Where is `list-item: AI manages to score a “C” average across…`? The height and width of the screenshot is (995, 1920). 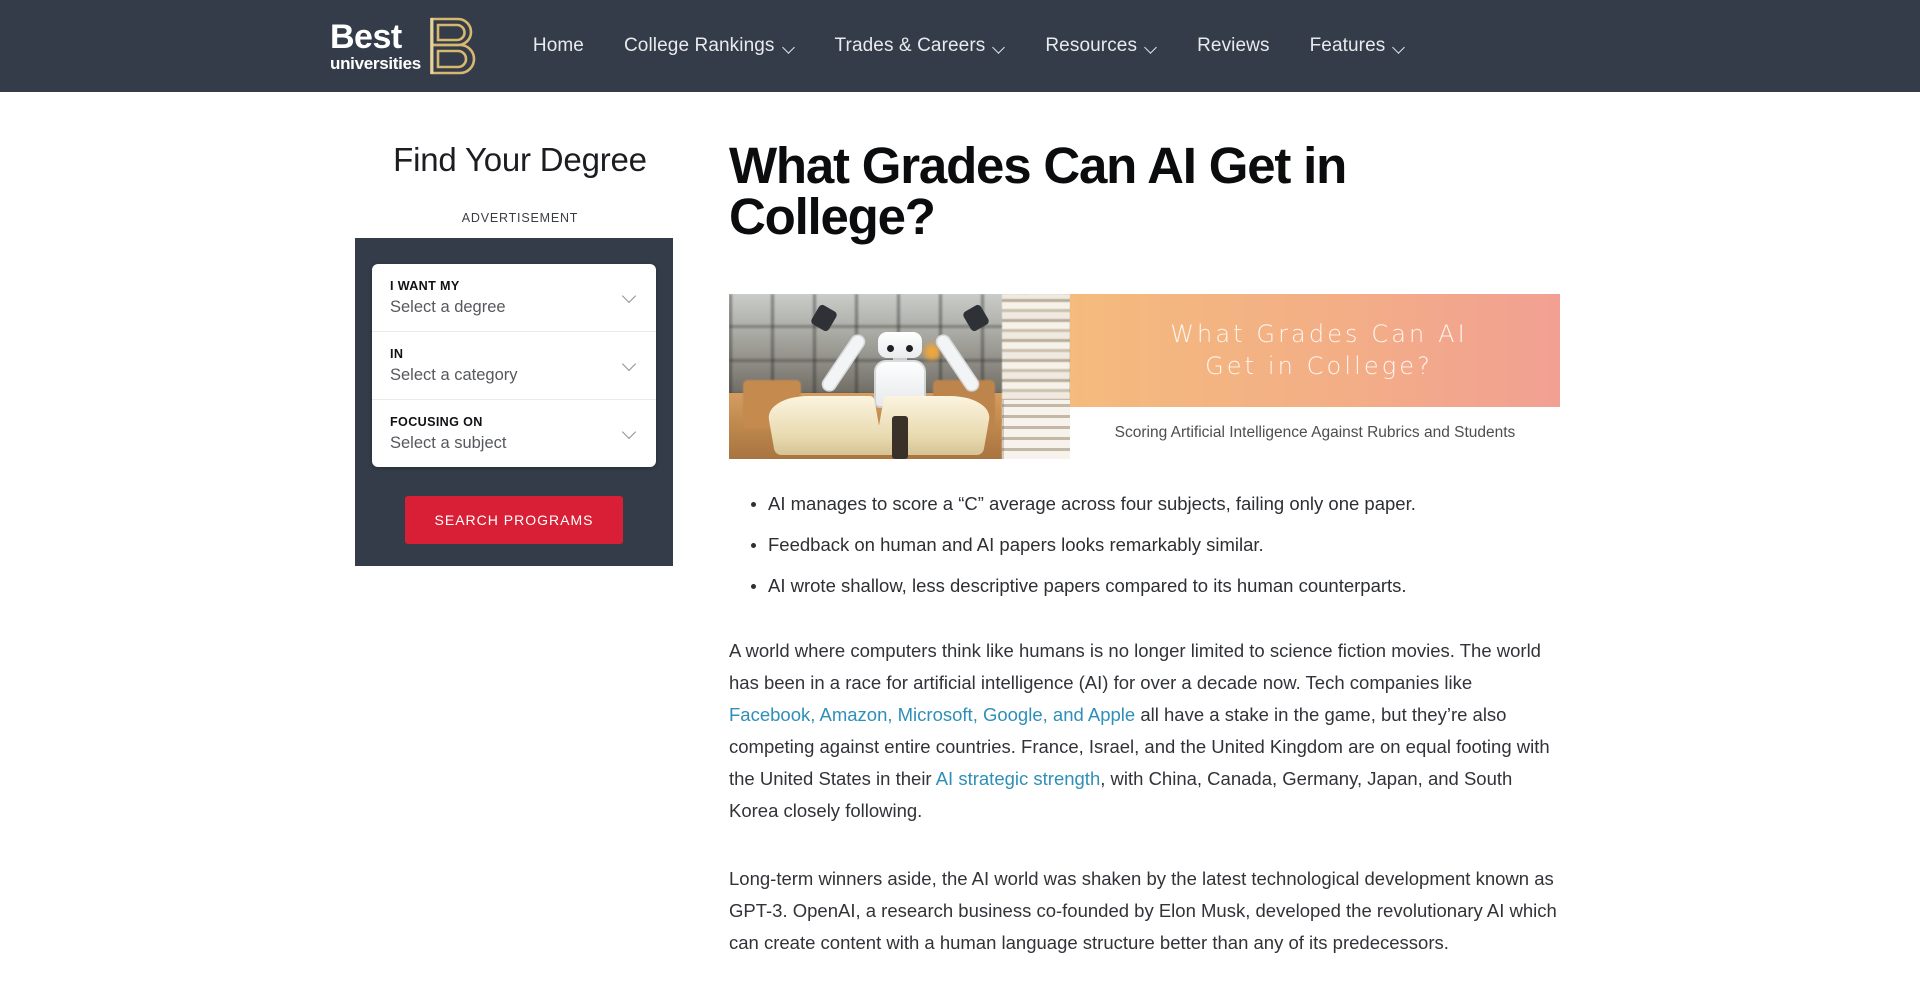
list-item: AI manages to score a “C” average across… is located at coordinates (1156, 504).